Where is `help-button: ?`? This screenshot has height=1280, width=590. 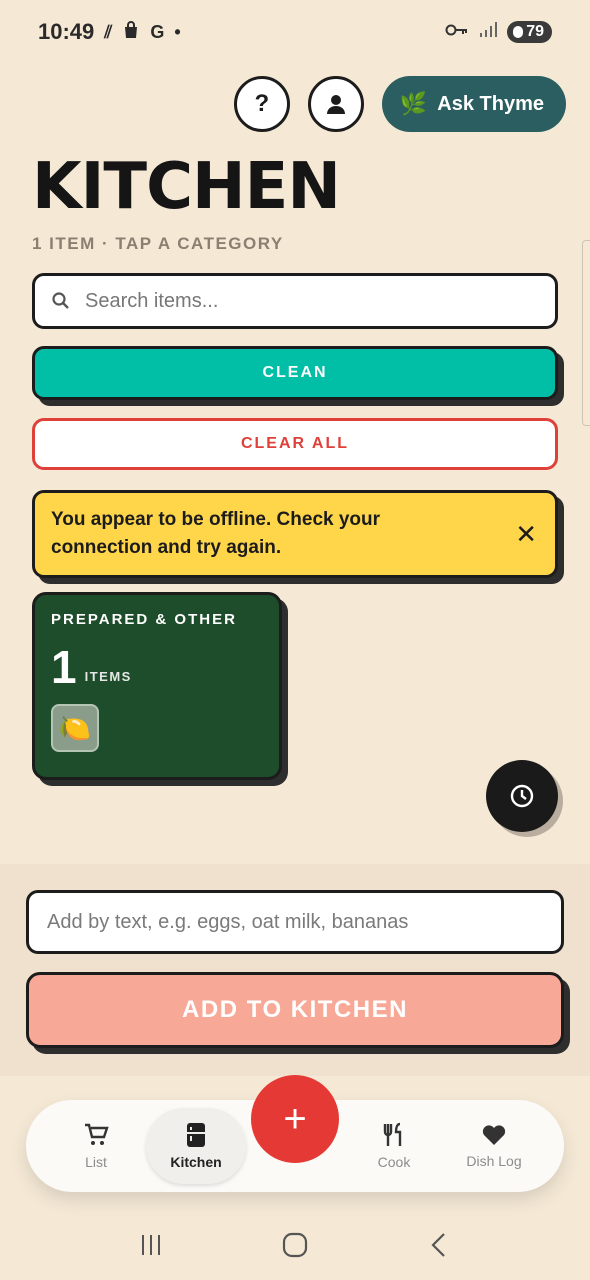 help-button: ? is located at coordinates (261, 104).